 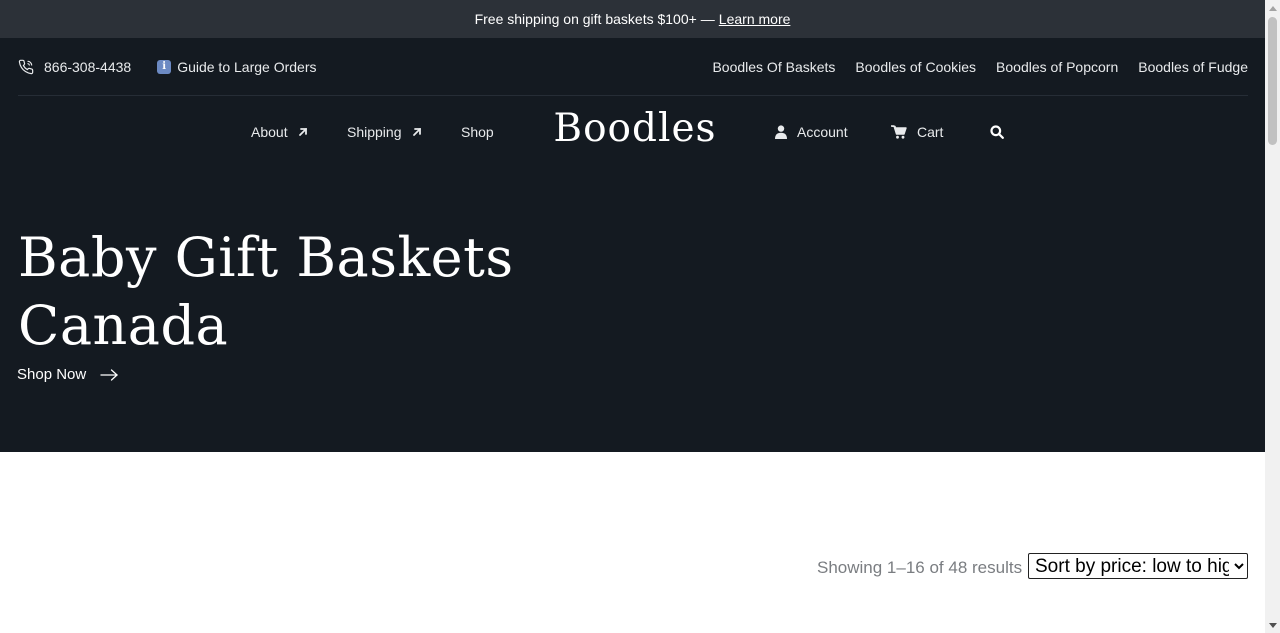 I want to click on shop-now-label: Shop Now, so click(x=52, y=374).